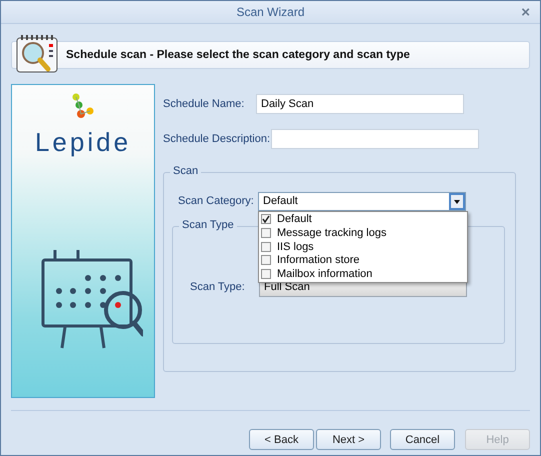 This screenshot has width=541, height=456. Describe the element at coordinates (37, 54) in the screenshot. I see `calendar-magnifier-icon` at that location.